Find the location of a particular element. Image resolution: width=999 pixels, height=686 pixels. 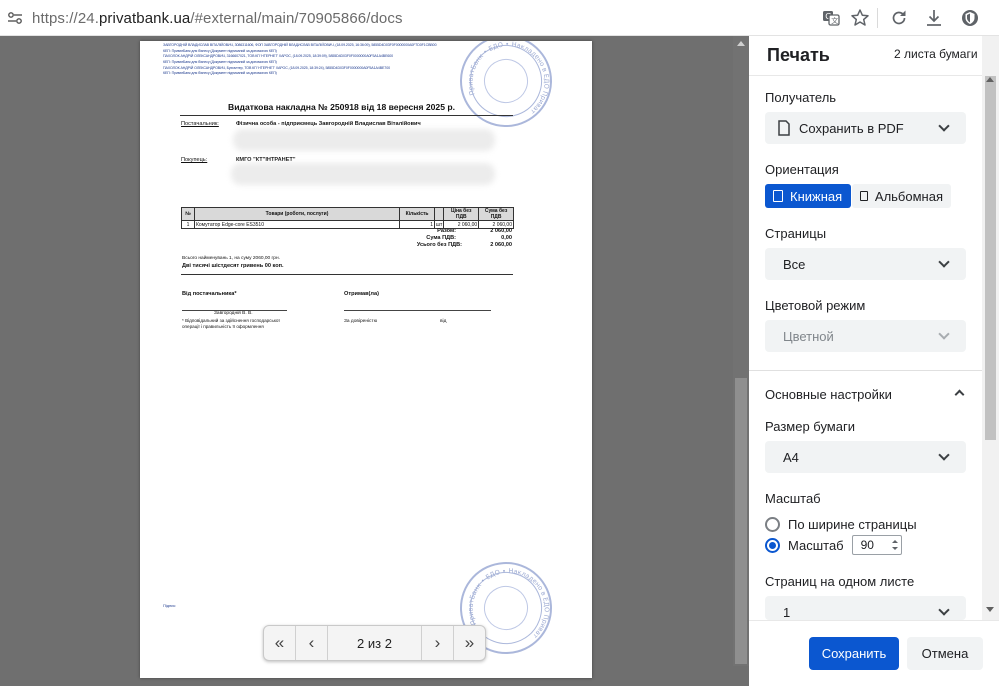

download-icon is located at coordinates (934, 18).